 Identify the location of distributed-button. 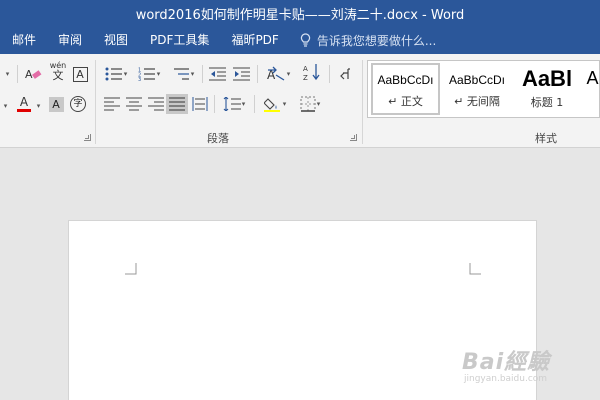
(200, 104).